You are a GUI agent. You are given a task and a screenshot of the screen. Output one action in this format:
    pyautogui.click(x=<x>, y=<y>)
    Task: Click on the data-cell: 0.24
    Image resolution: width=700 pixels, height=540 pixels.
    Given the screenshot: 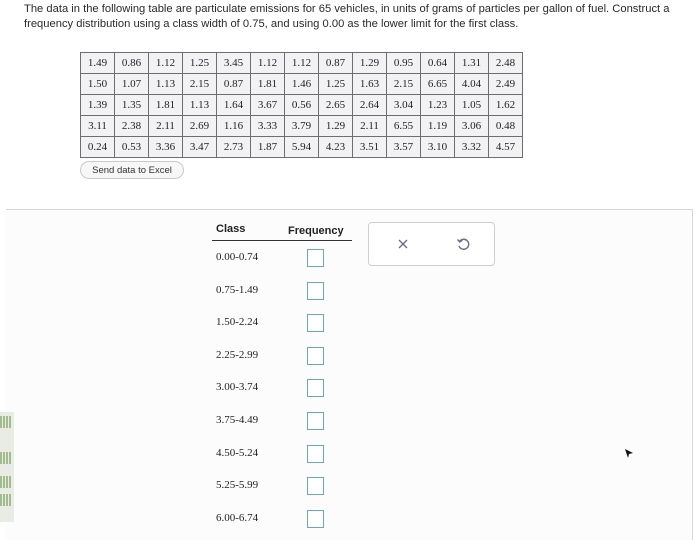 What is the action you would take?
    pyautogui.click(x=97, y=147)
    